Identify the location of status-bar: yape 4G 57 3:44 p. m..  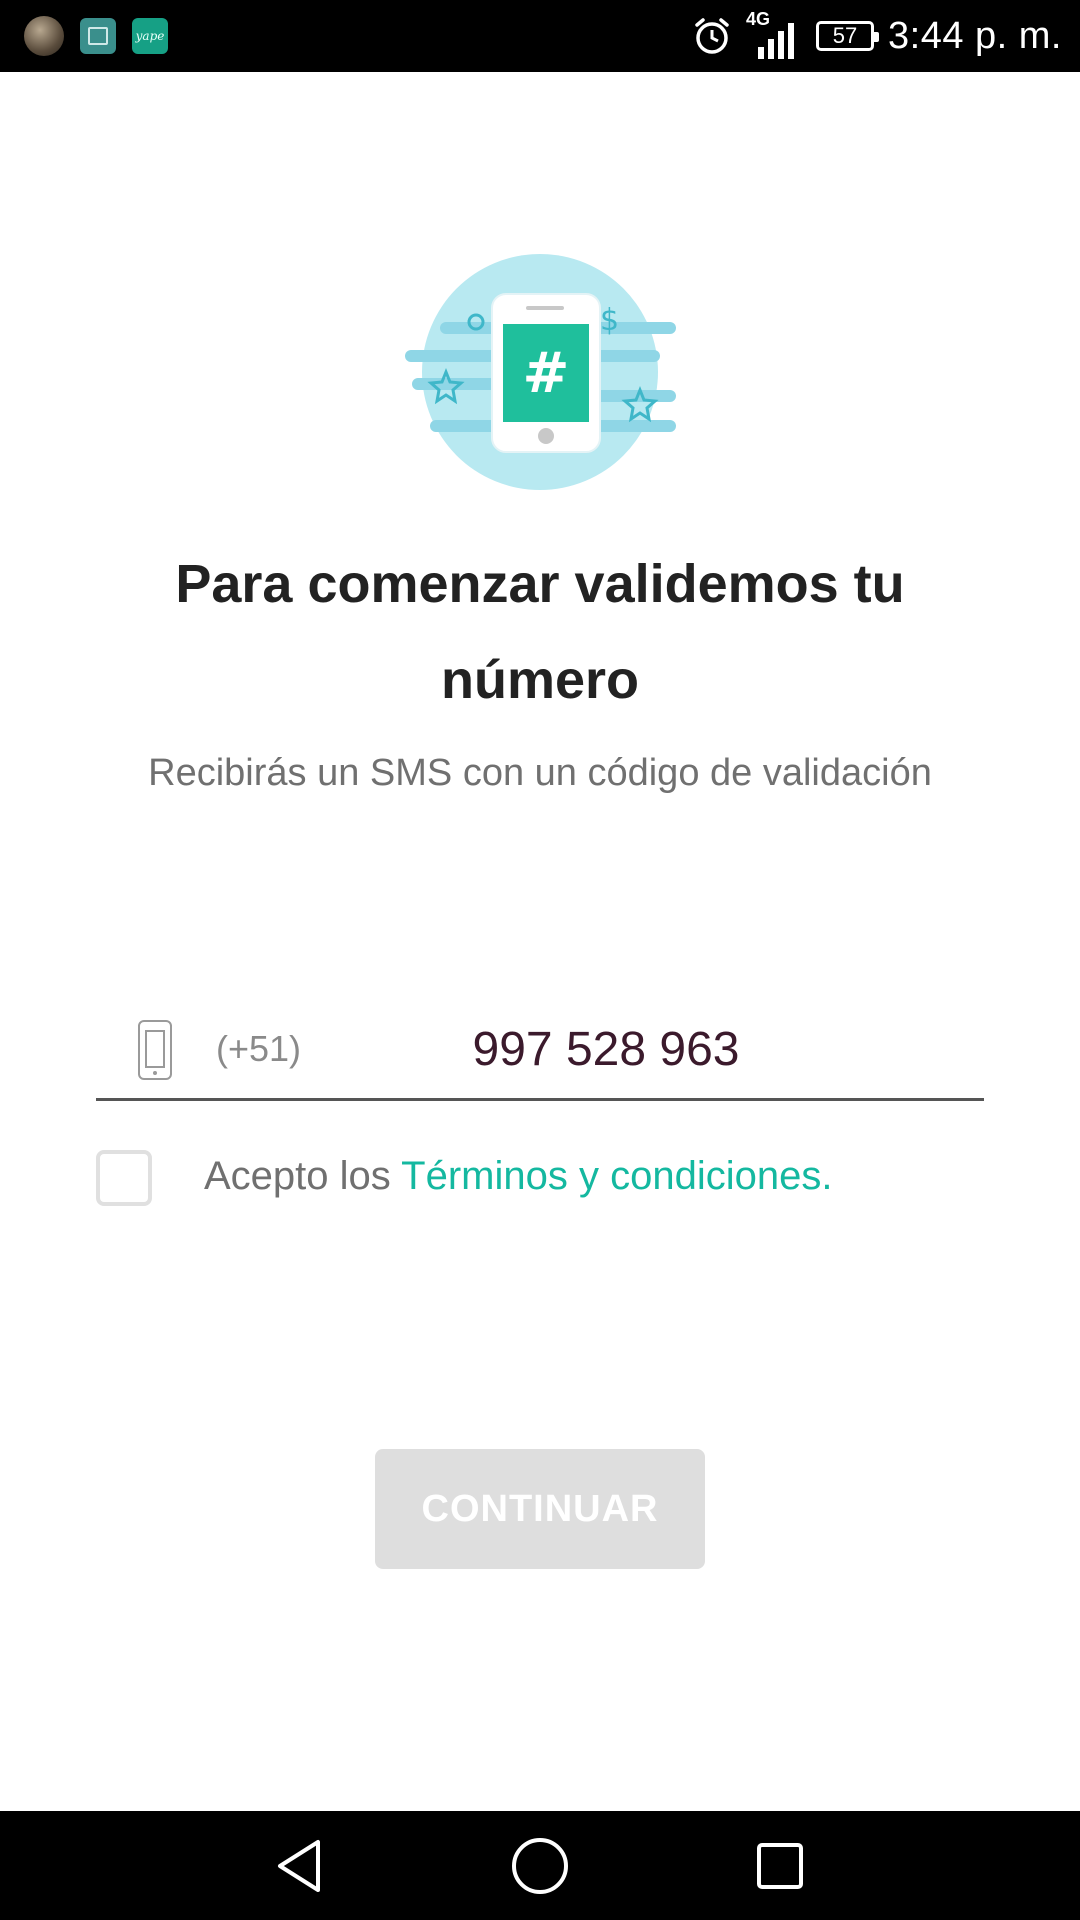
(540, 36).